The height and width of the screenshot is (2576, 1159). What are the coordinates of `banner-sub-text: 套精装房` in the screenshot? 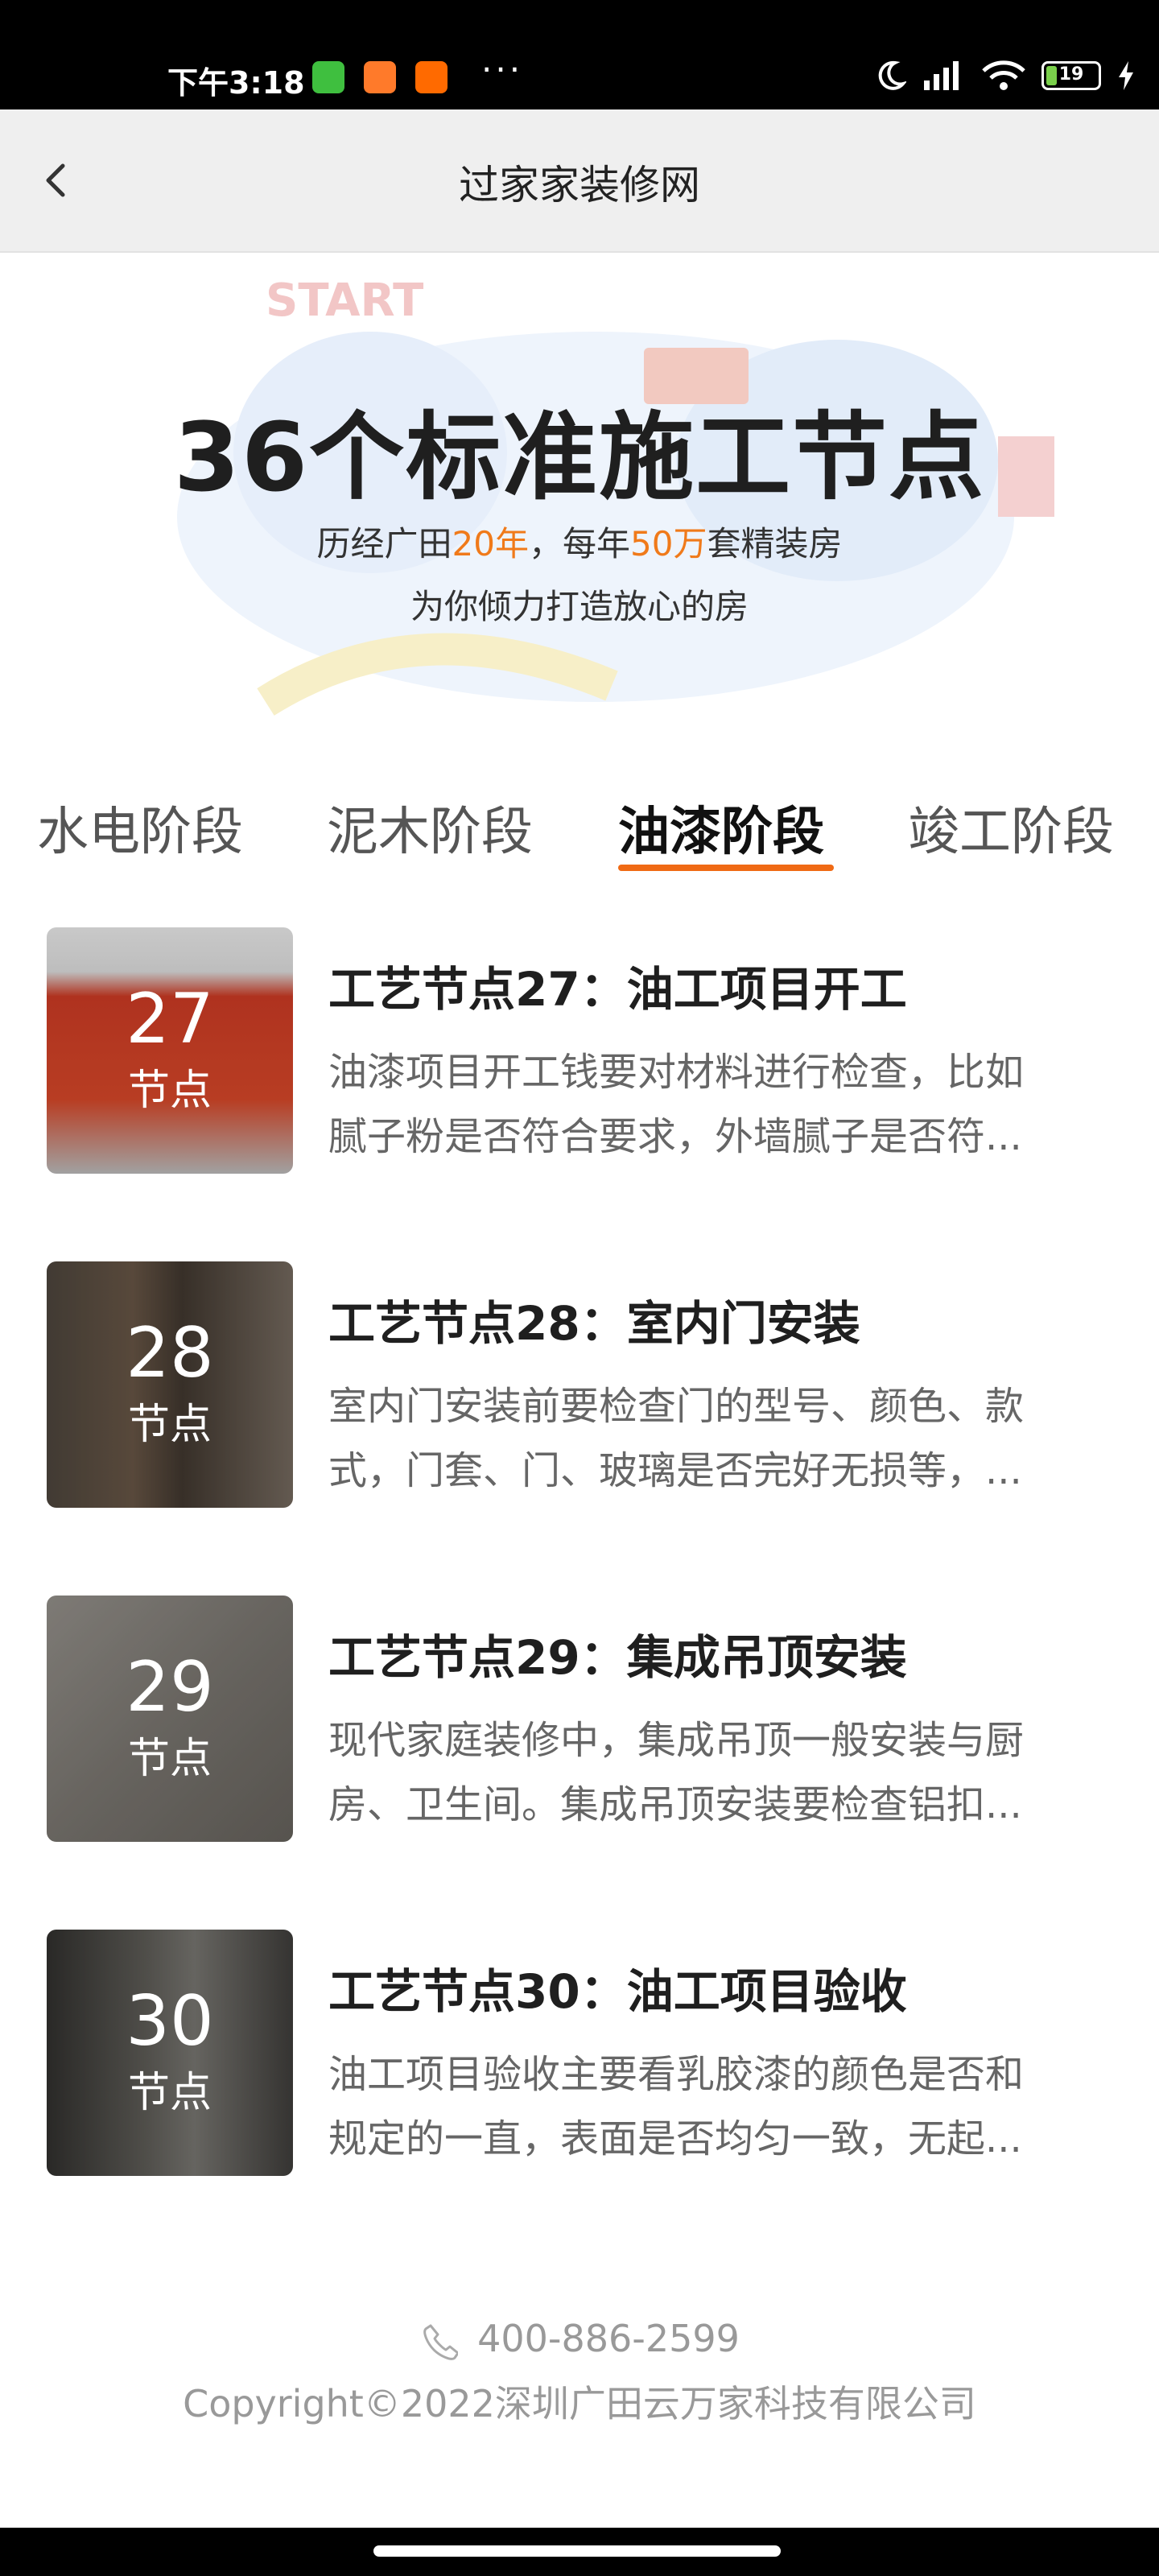 It's located at (775, 544).